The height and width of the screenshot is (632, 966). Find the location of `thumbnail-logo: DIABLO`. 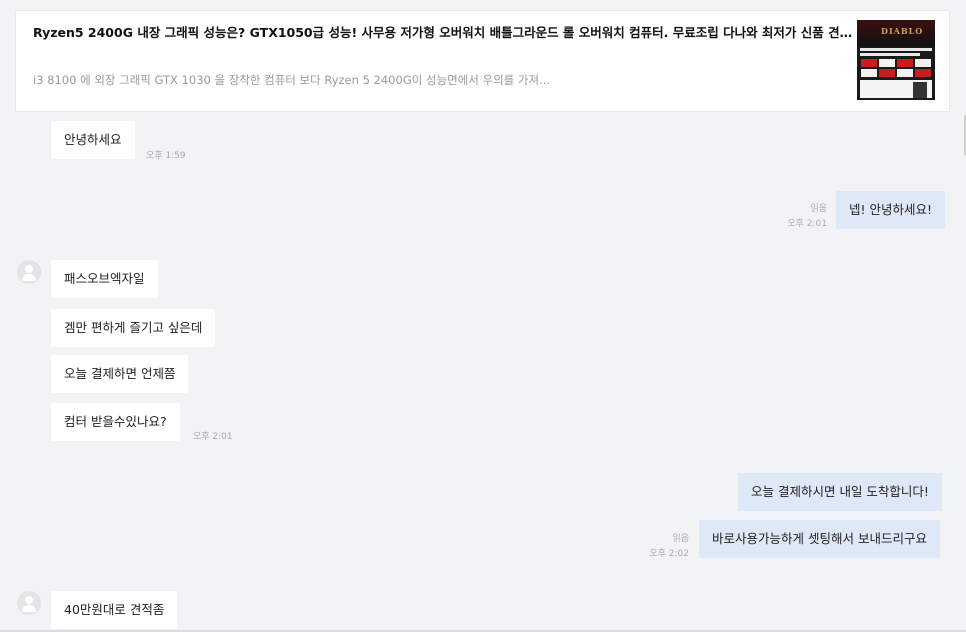

thumbnail-logo: DIABLO is located at coordinates (902, 31).